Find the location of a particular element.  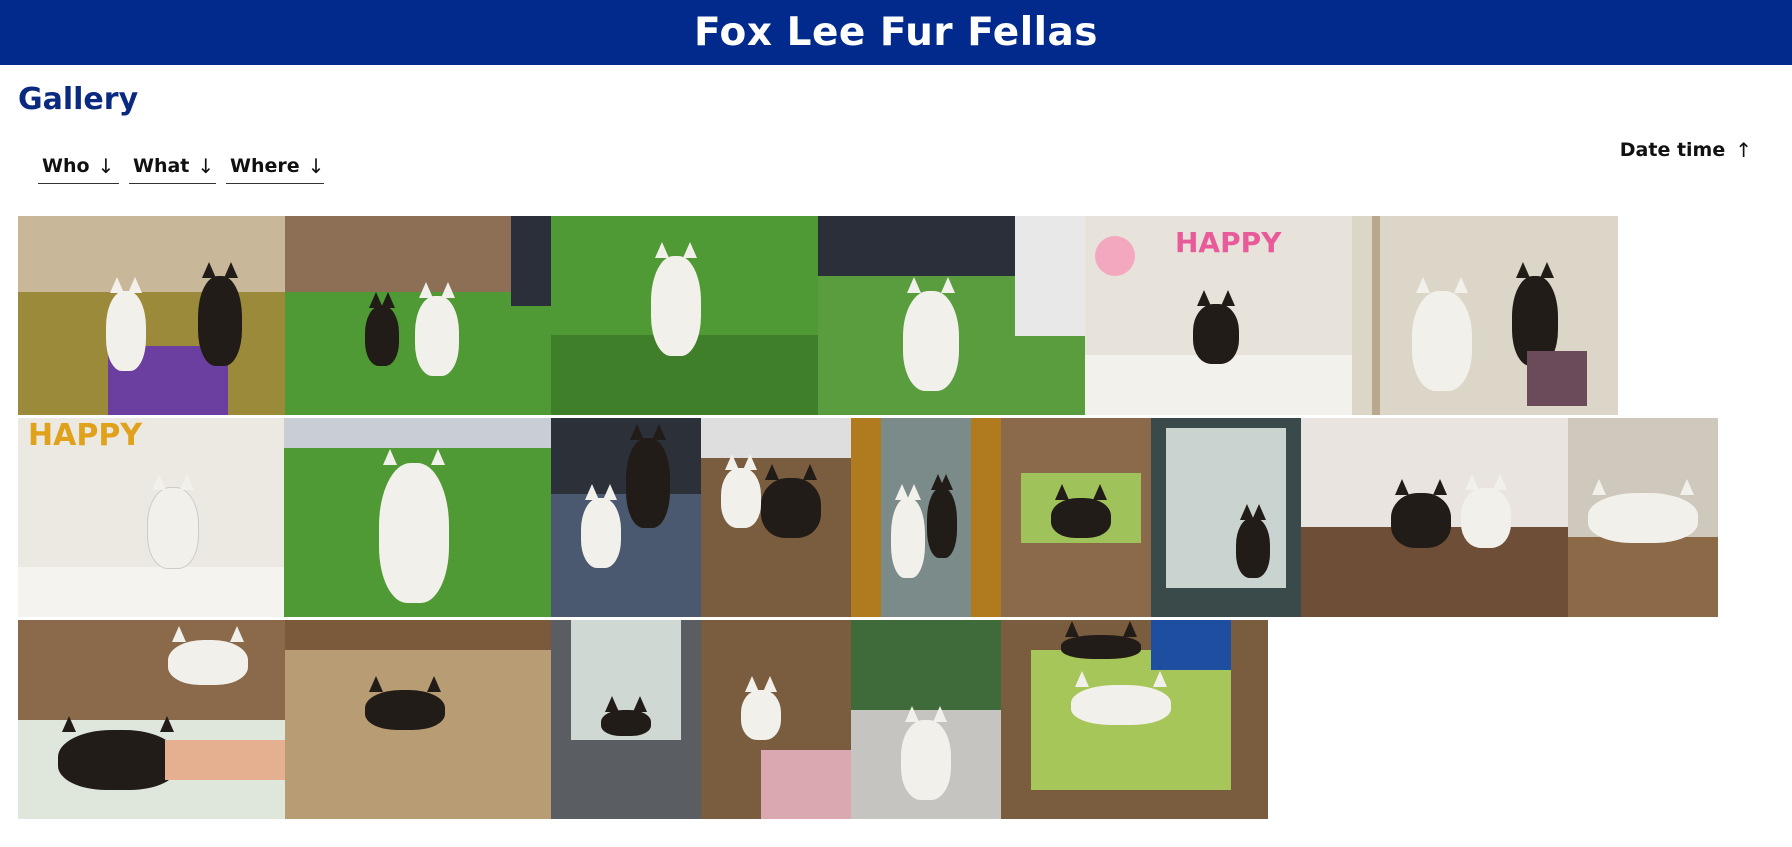

sort-date-time-button: Date time ↑ is located at coordinates (1686, 150).